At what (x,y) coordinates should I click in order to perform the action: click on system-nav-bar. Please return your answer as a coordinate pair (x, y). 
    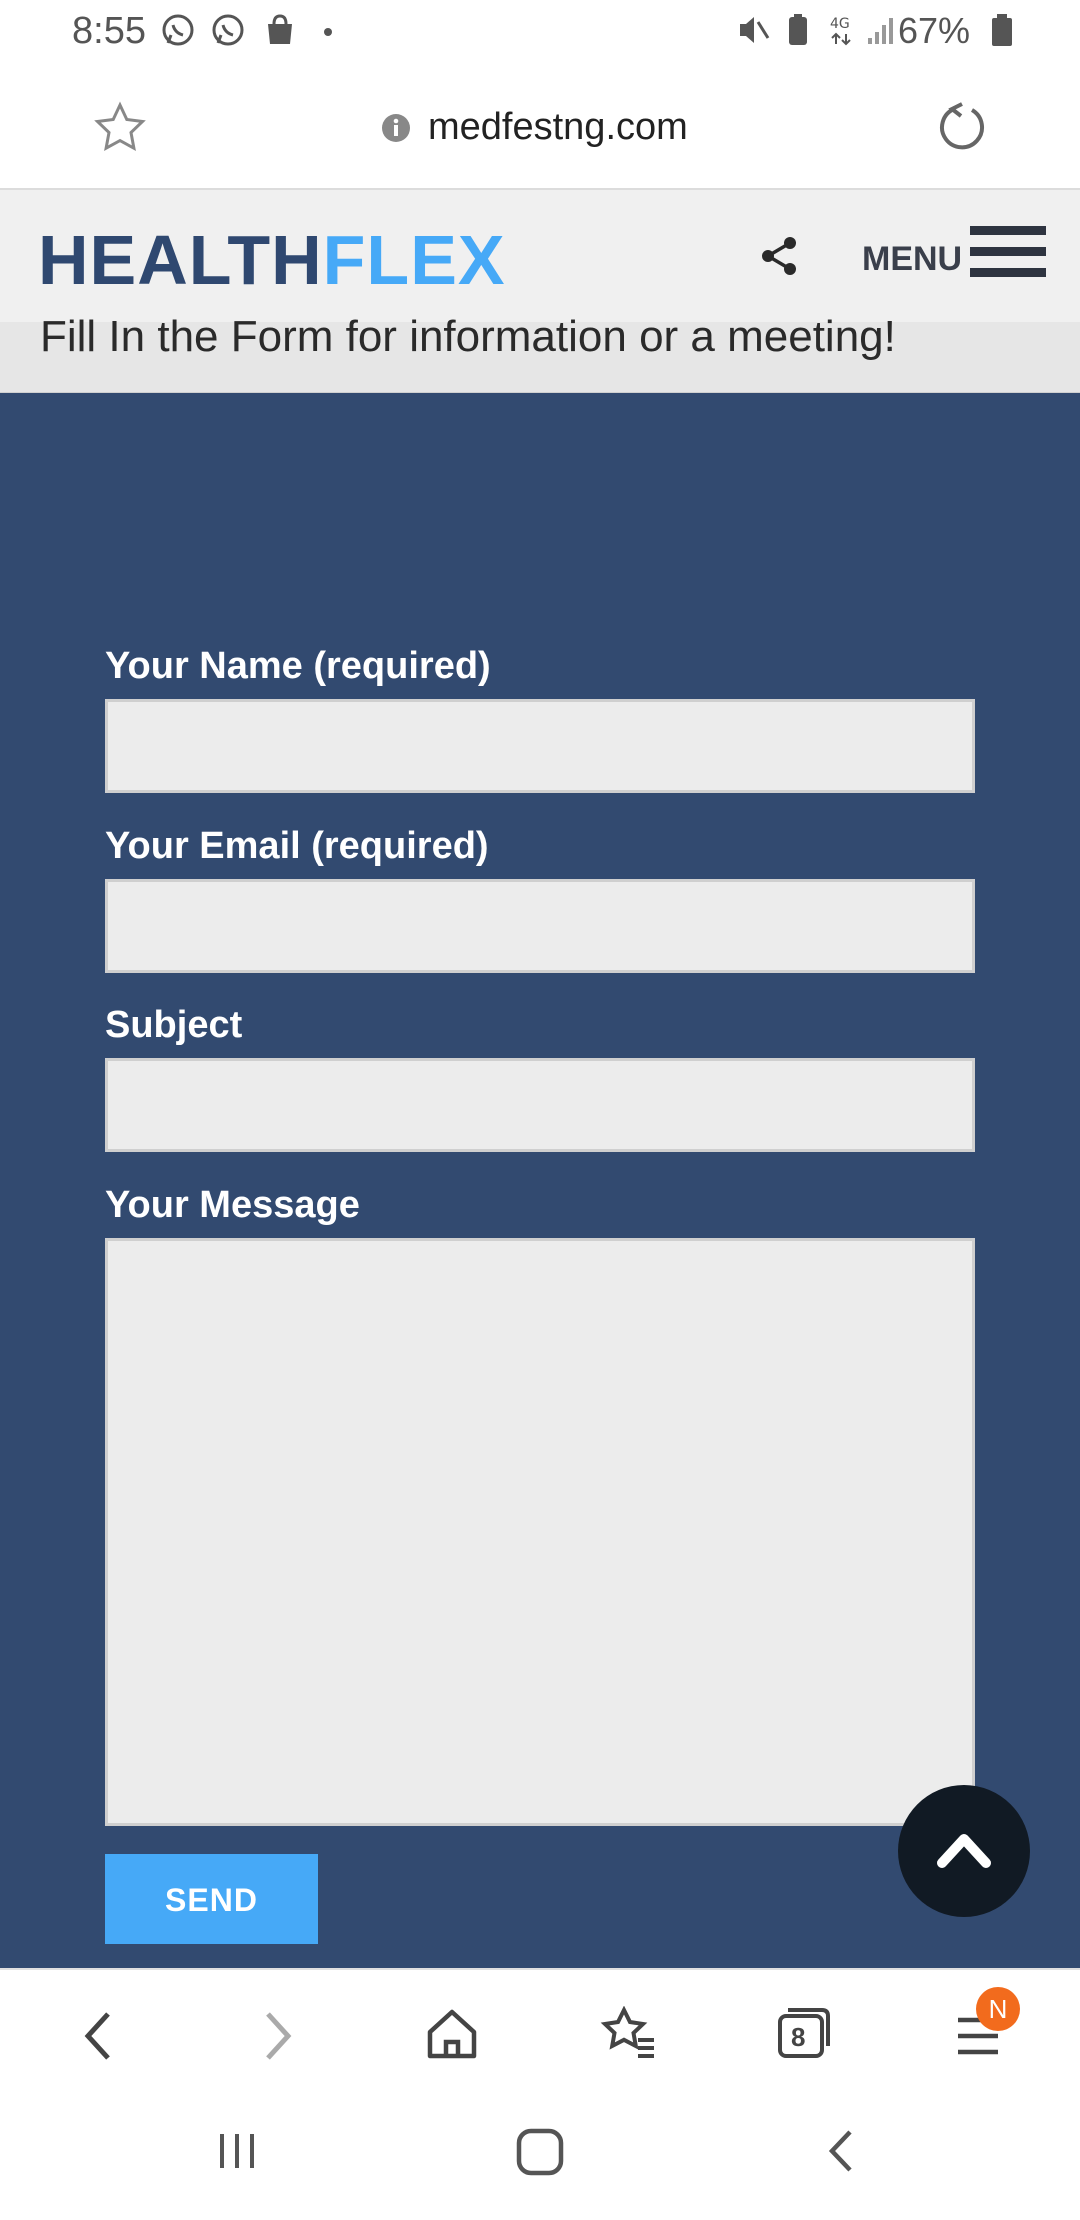
    Looking at the image, I should click on (540, 2157).